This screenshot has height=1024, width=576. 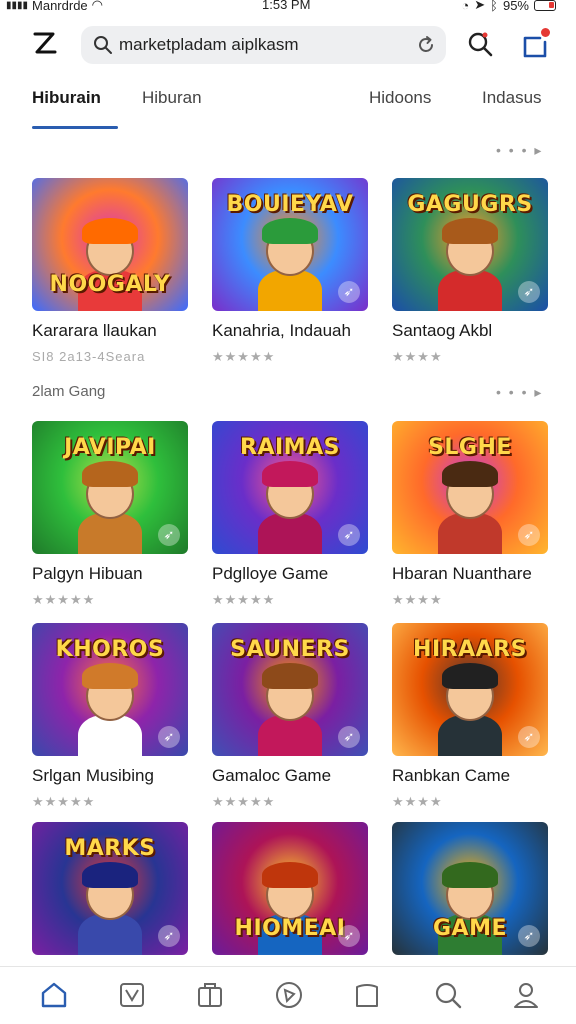 I want to click on menu-button, so click(x=45, y=45).